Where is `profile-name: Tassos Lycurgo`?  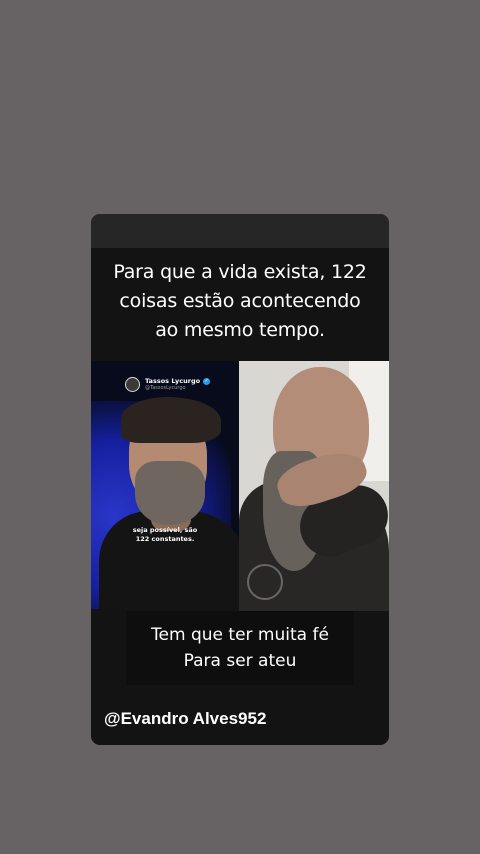
profile-name: Tassos Lycurgo is located at coordinates (173, 381).